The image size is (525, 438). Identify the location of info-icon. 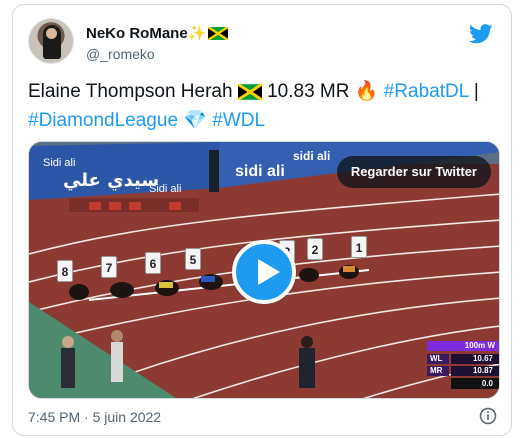
(488, 416).